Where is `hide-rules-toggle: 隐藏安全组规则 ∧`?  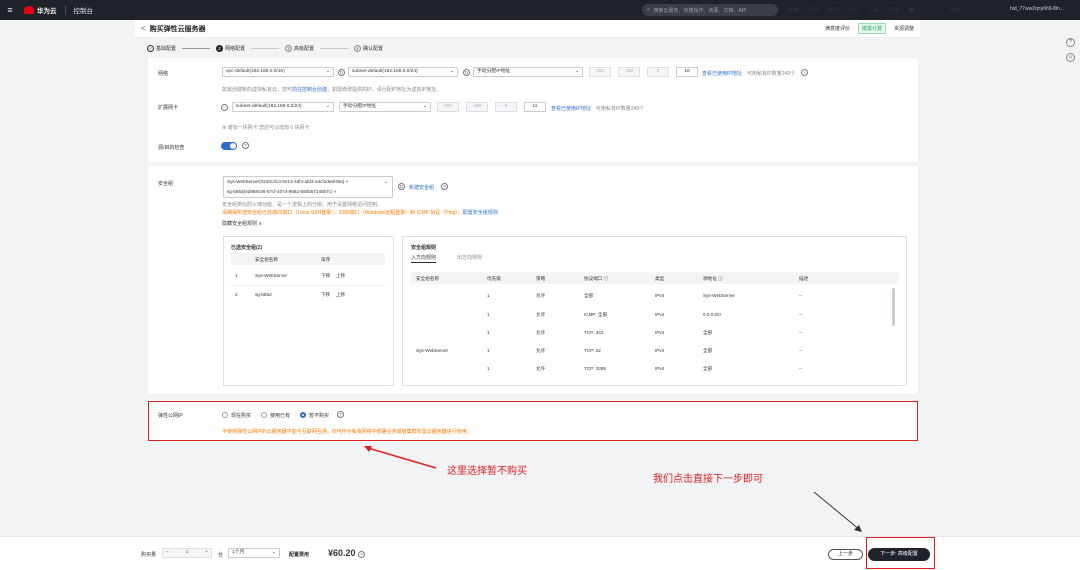
hide-rules-toggle: 隐藏安全组规则 ∧ is located at coordinates (242, 223).